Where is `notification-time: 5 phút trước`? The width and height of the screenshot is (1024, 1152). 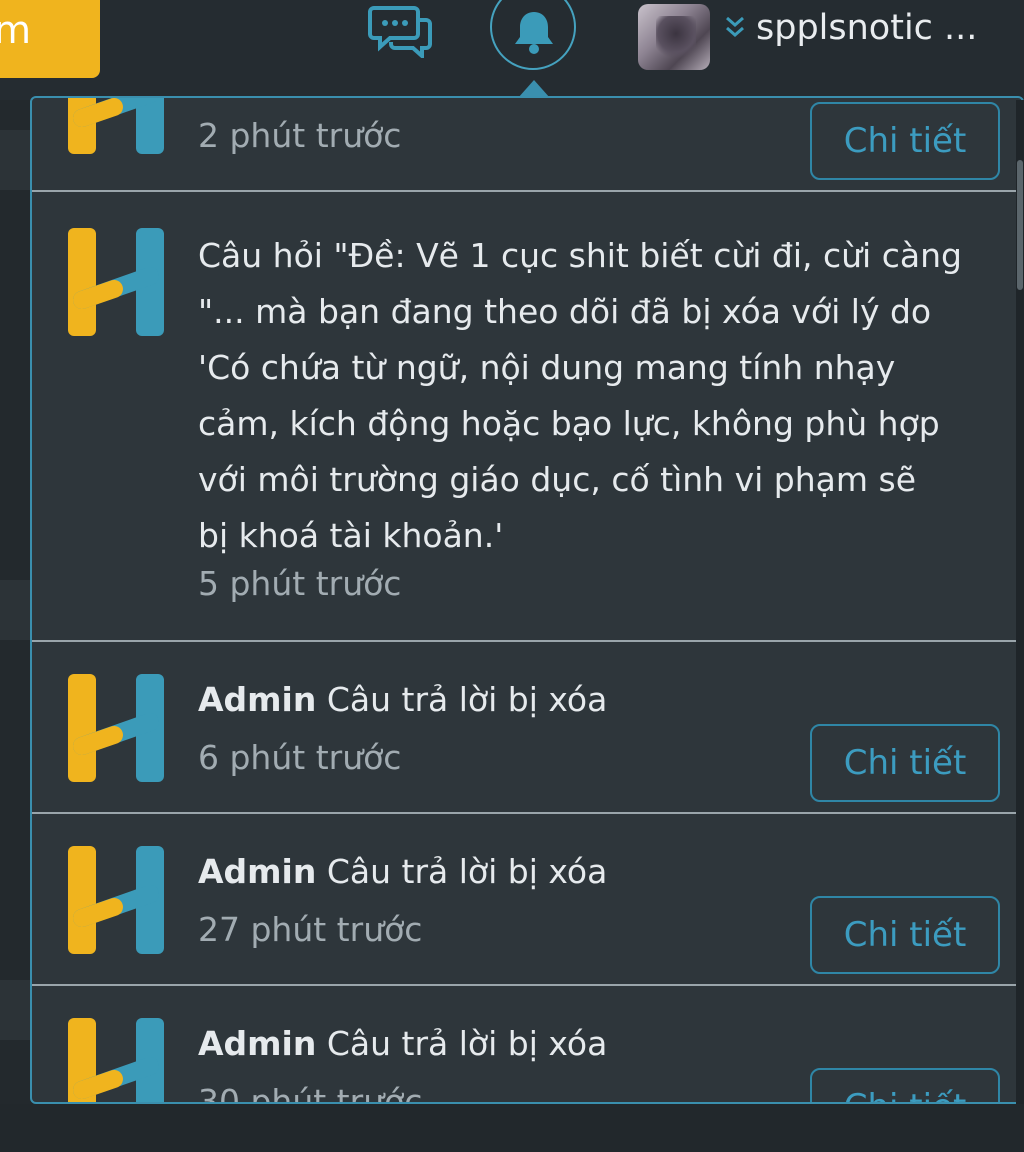
notification-time: 5 phút trước is located at coordinates (300, 583).